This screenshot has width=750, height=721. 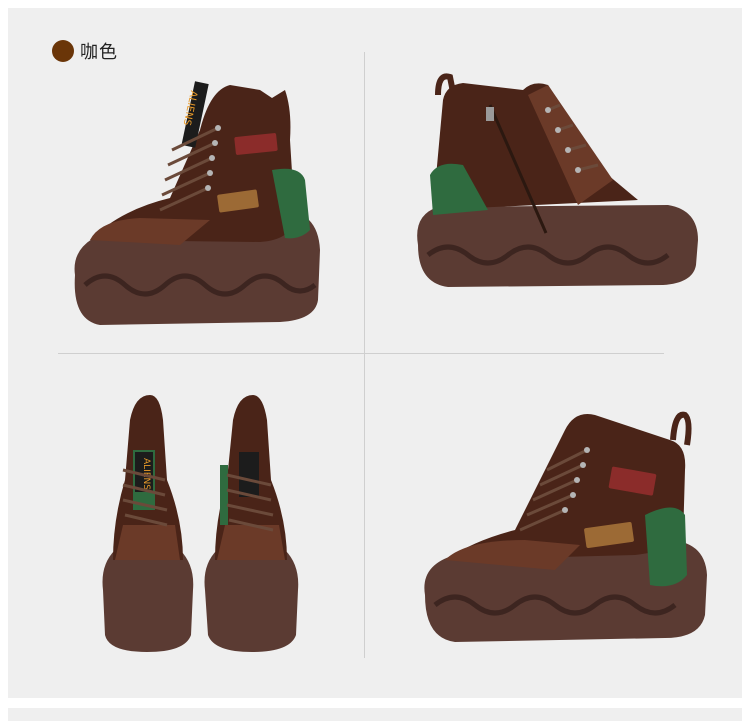 What do you see at coordinates (251, 523) in the screenshot?
I see `right-shoe` at bounding box center [251, 523].